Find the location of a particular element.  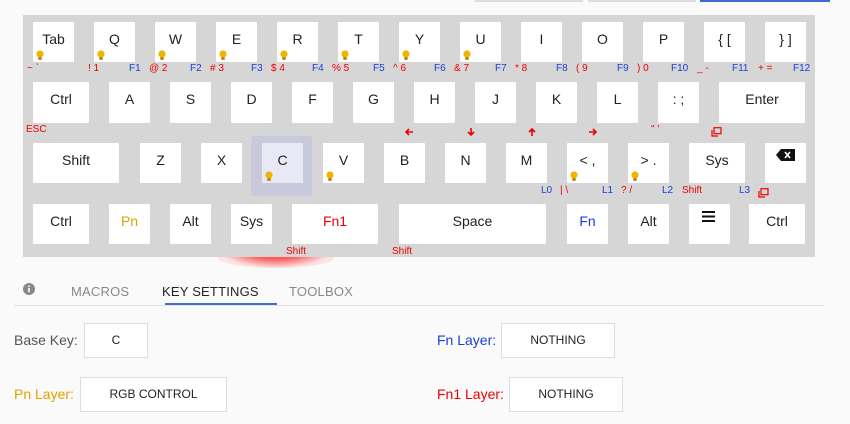

key-label: : ; is located at coordinates (678, 99).